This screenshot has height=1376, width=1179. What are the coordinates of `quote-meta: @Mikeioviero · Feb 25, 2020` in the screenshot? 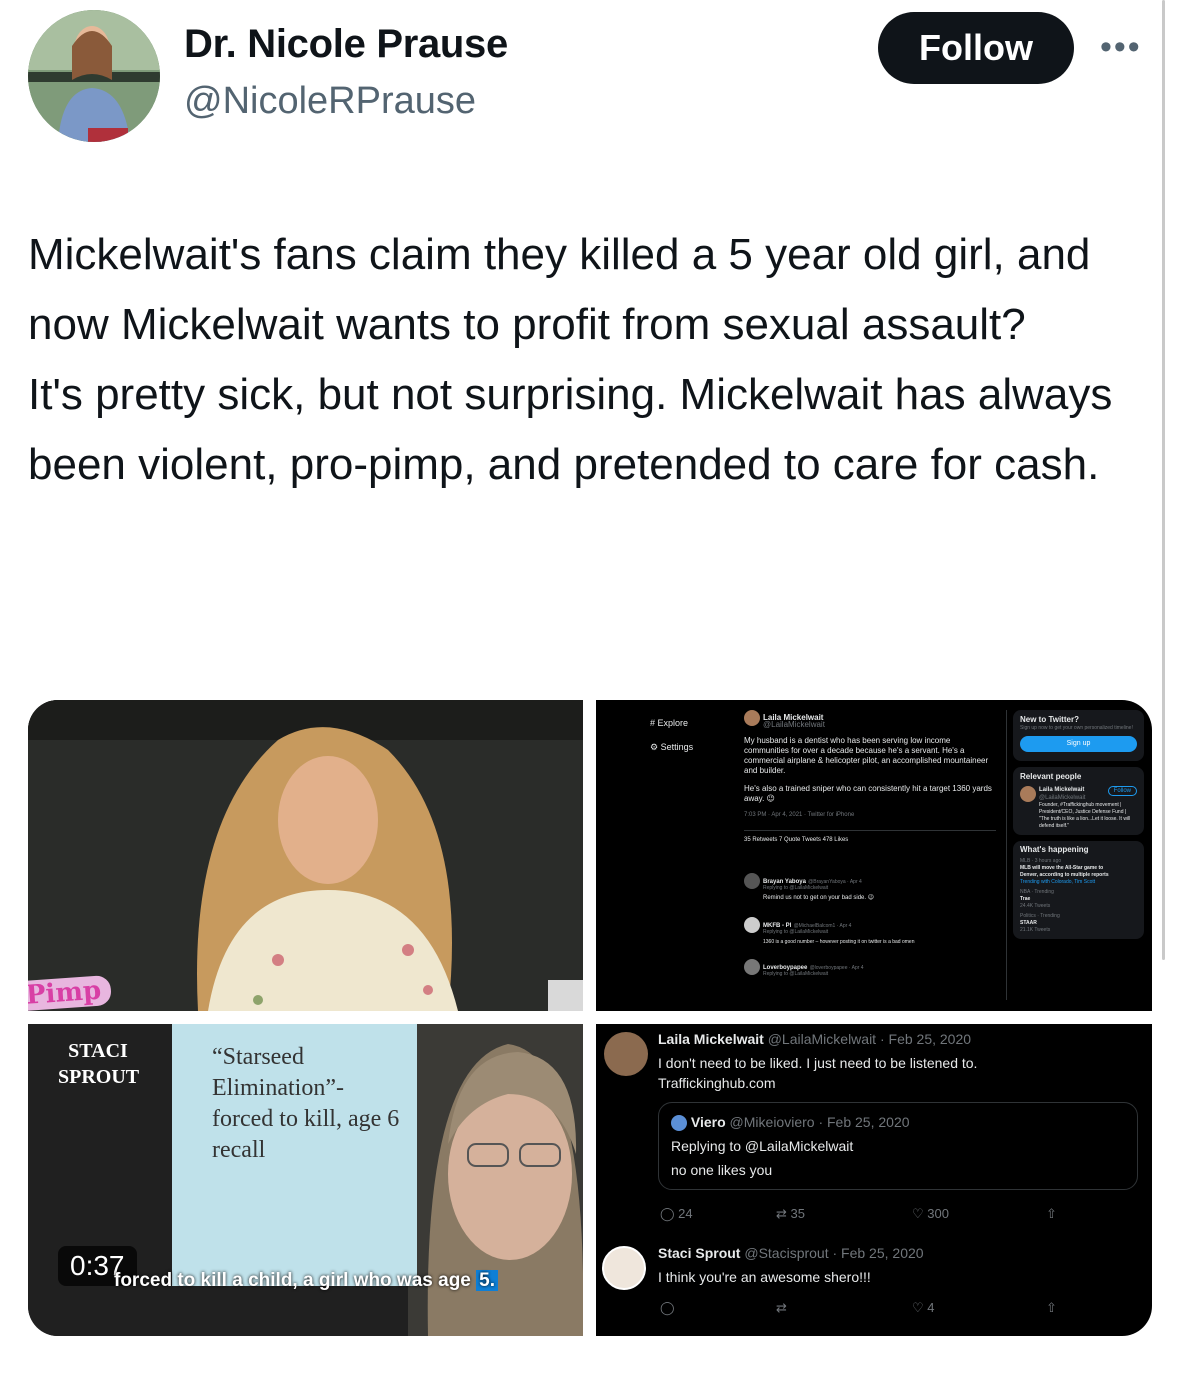 It's located at (819, 1122).